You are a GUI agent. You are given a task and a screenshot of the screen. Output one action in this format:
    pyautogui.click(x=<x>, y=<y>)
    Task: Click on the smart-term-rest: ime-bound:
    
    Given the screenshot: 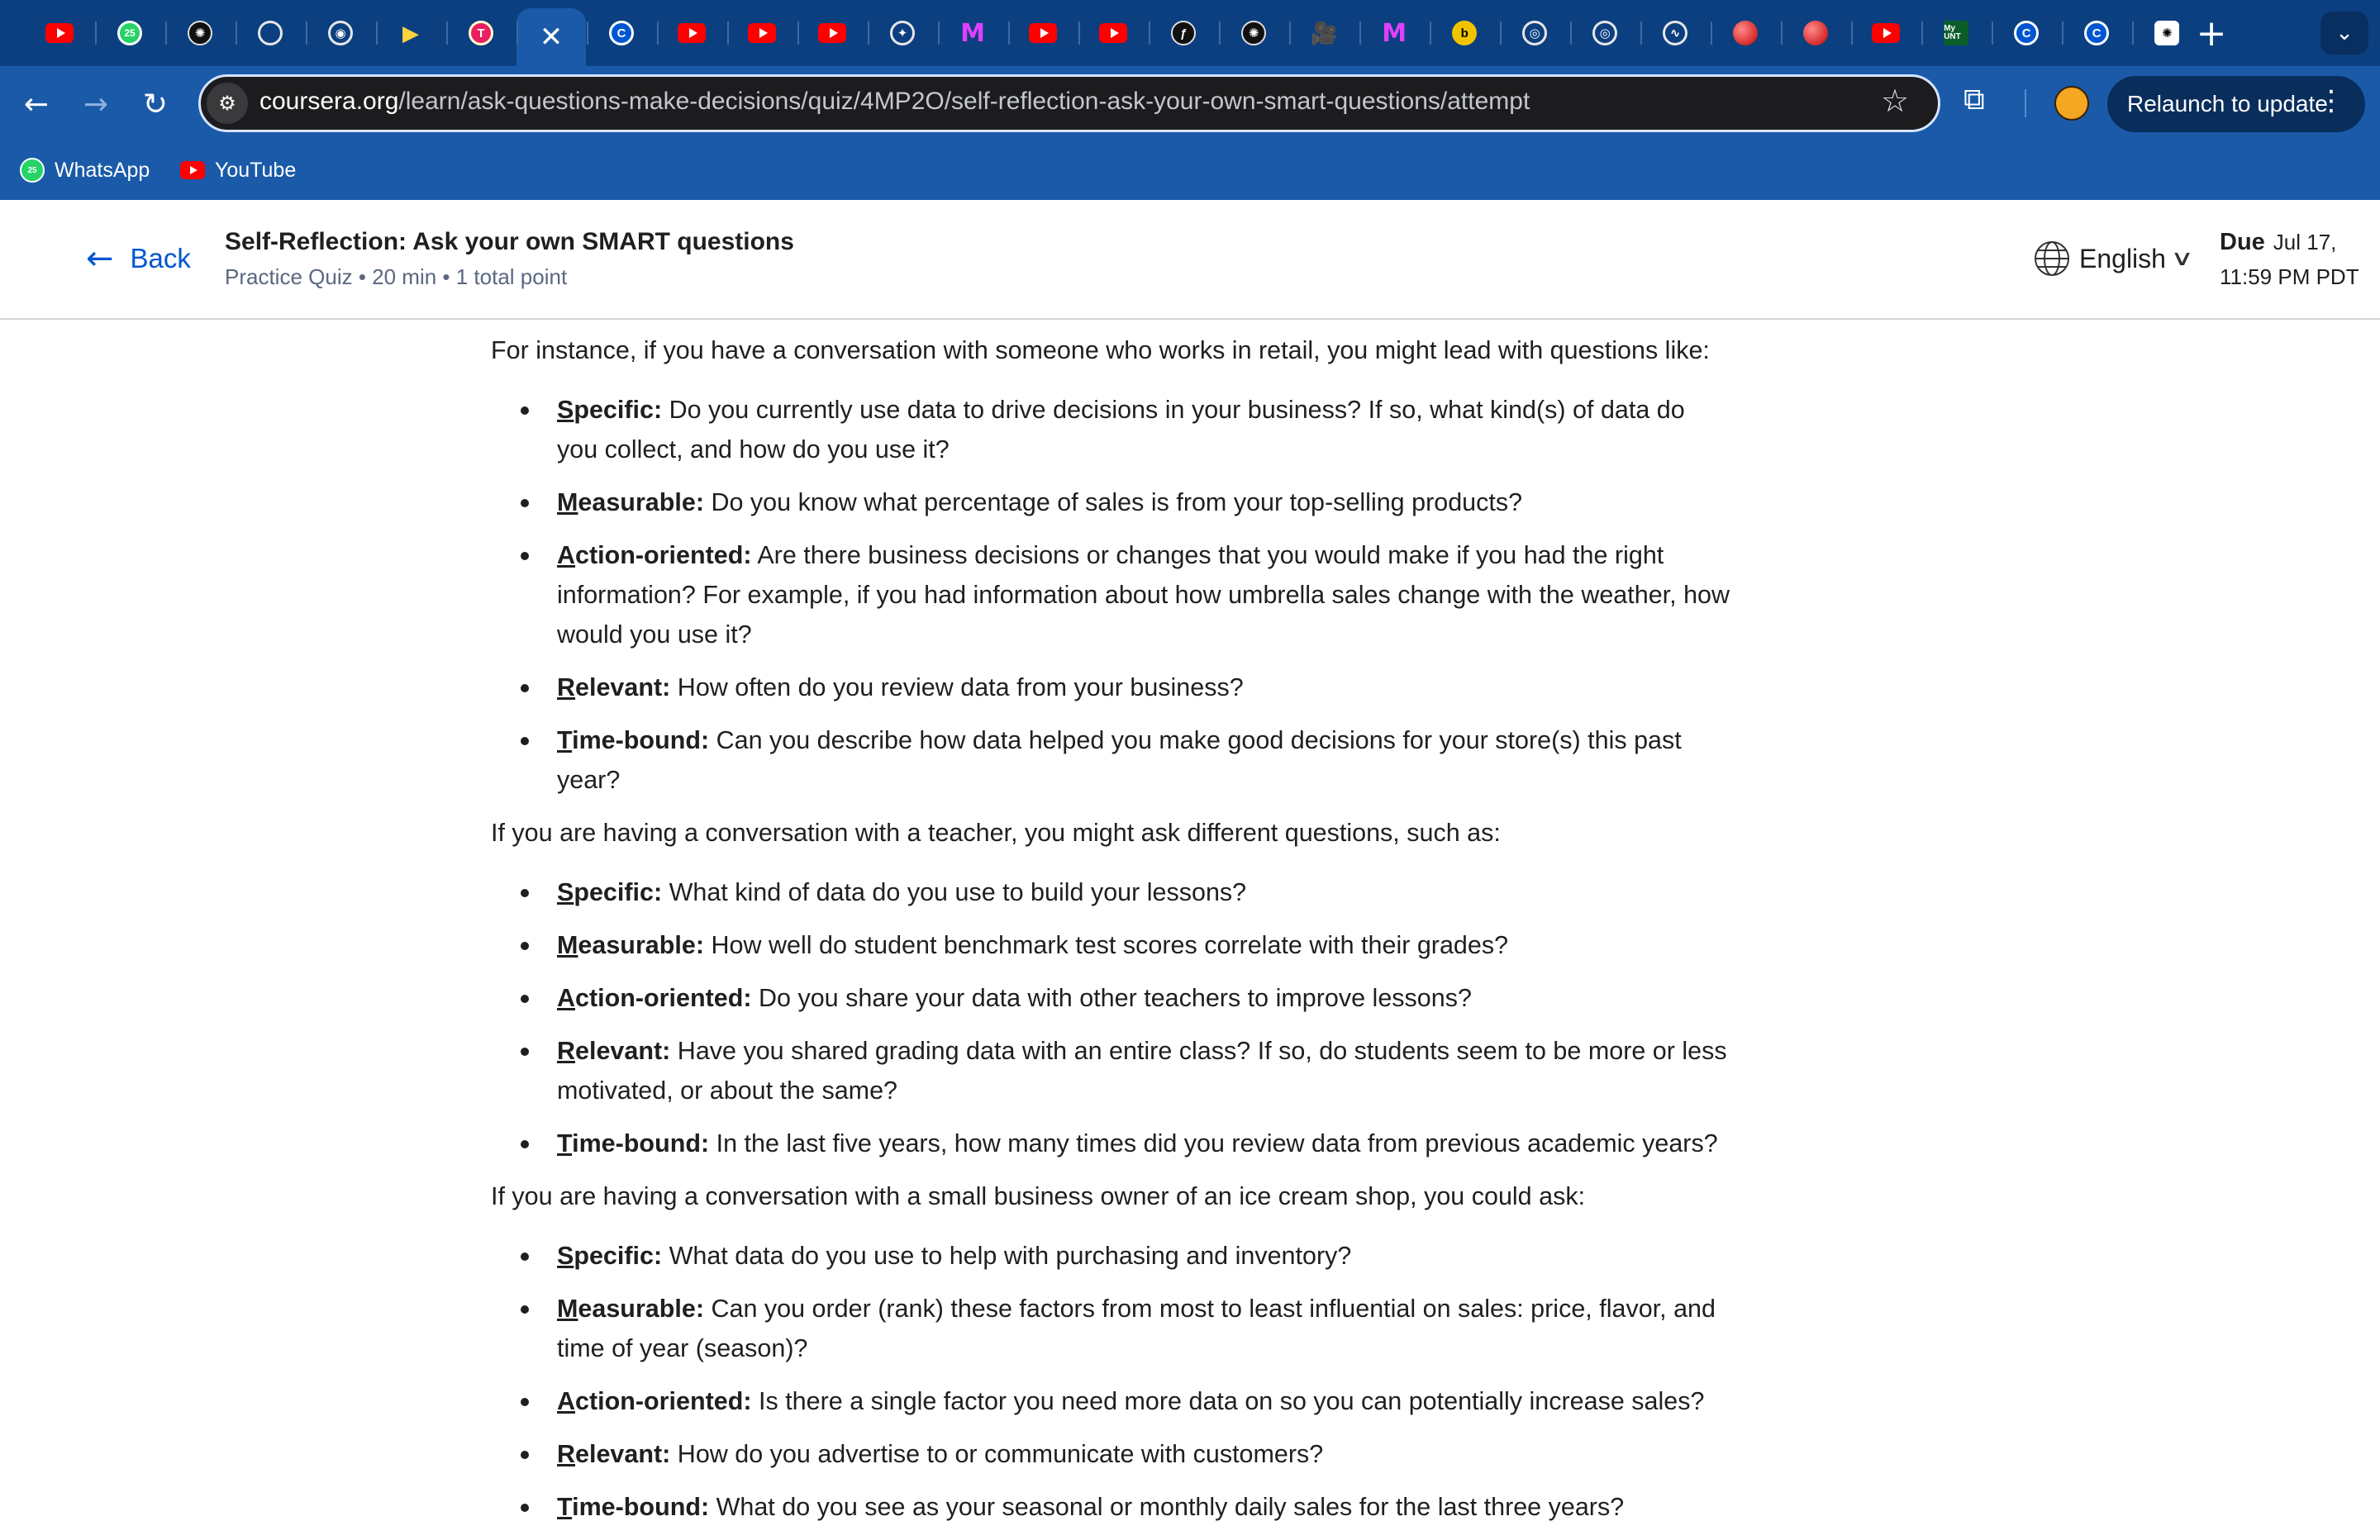 What is the action you would take?
    pyautogui.click(x=641, y=740)
    